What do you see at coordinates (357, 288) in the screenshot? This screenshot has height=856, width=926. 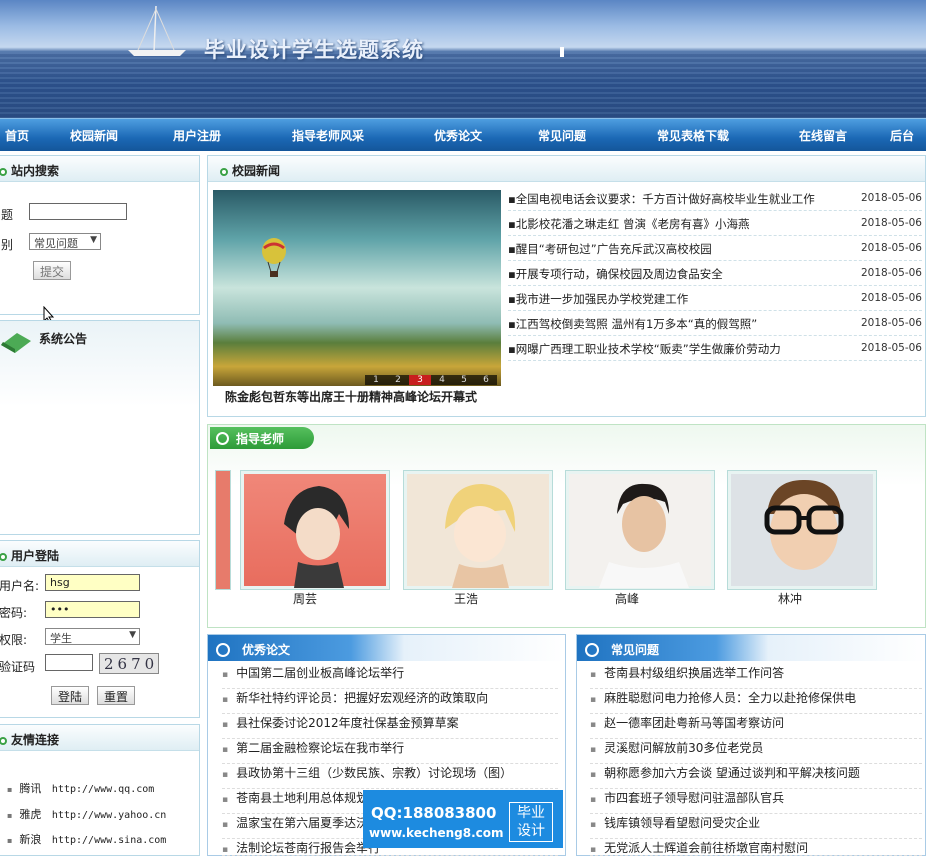 I see `news-slideshow-image: 1 2 3 4 5 6` at bounding box center [357, 288].